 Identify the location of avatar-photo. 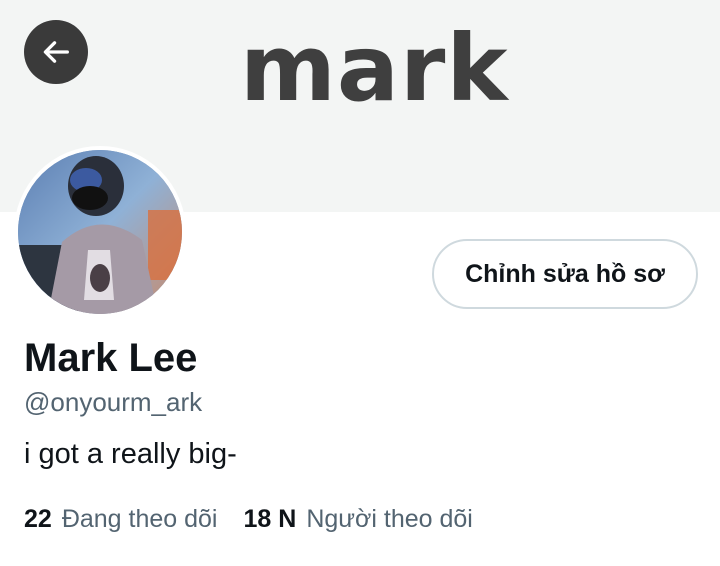
(100, 232).